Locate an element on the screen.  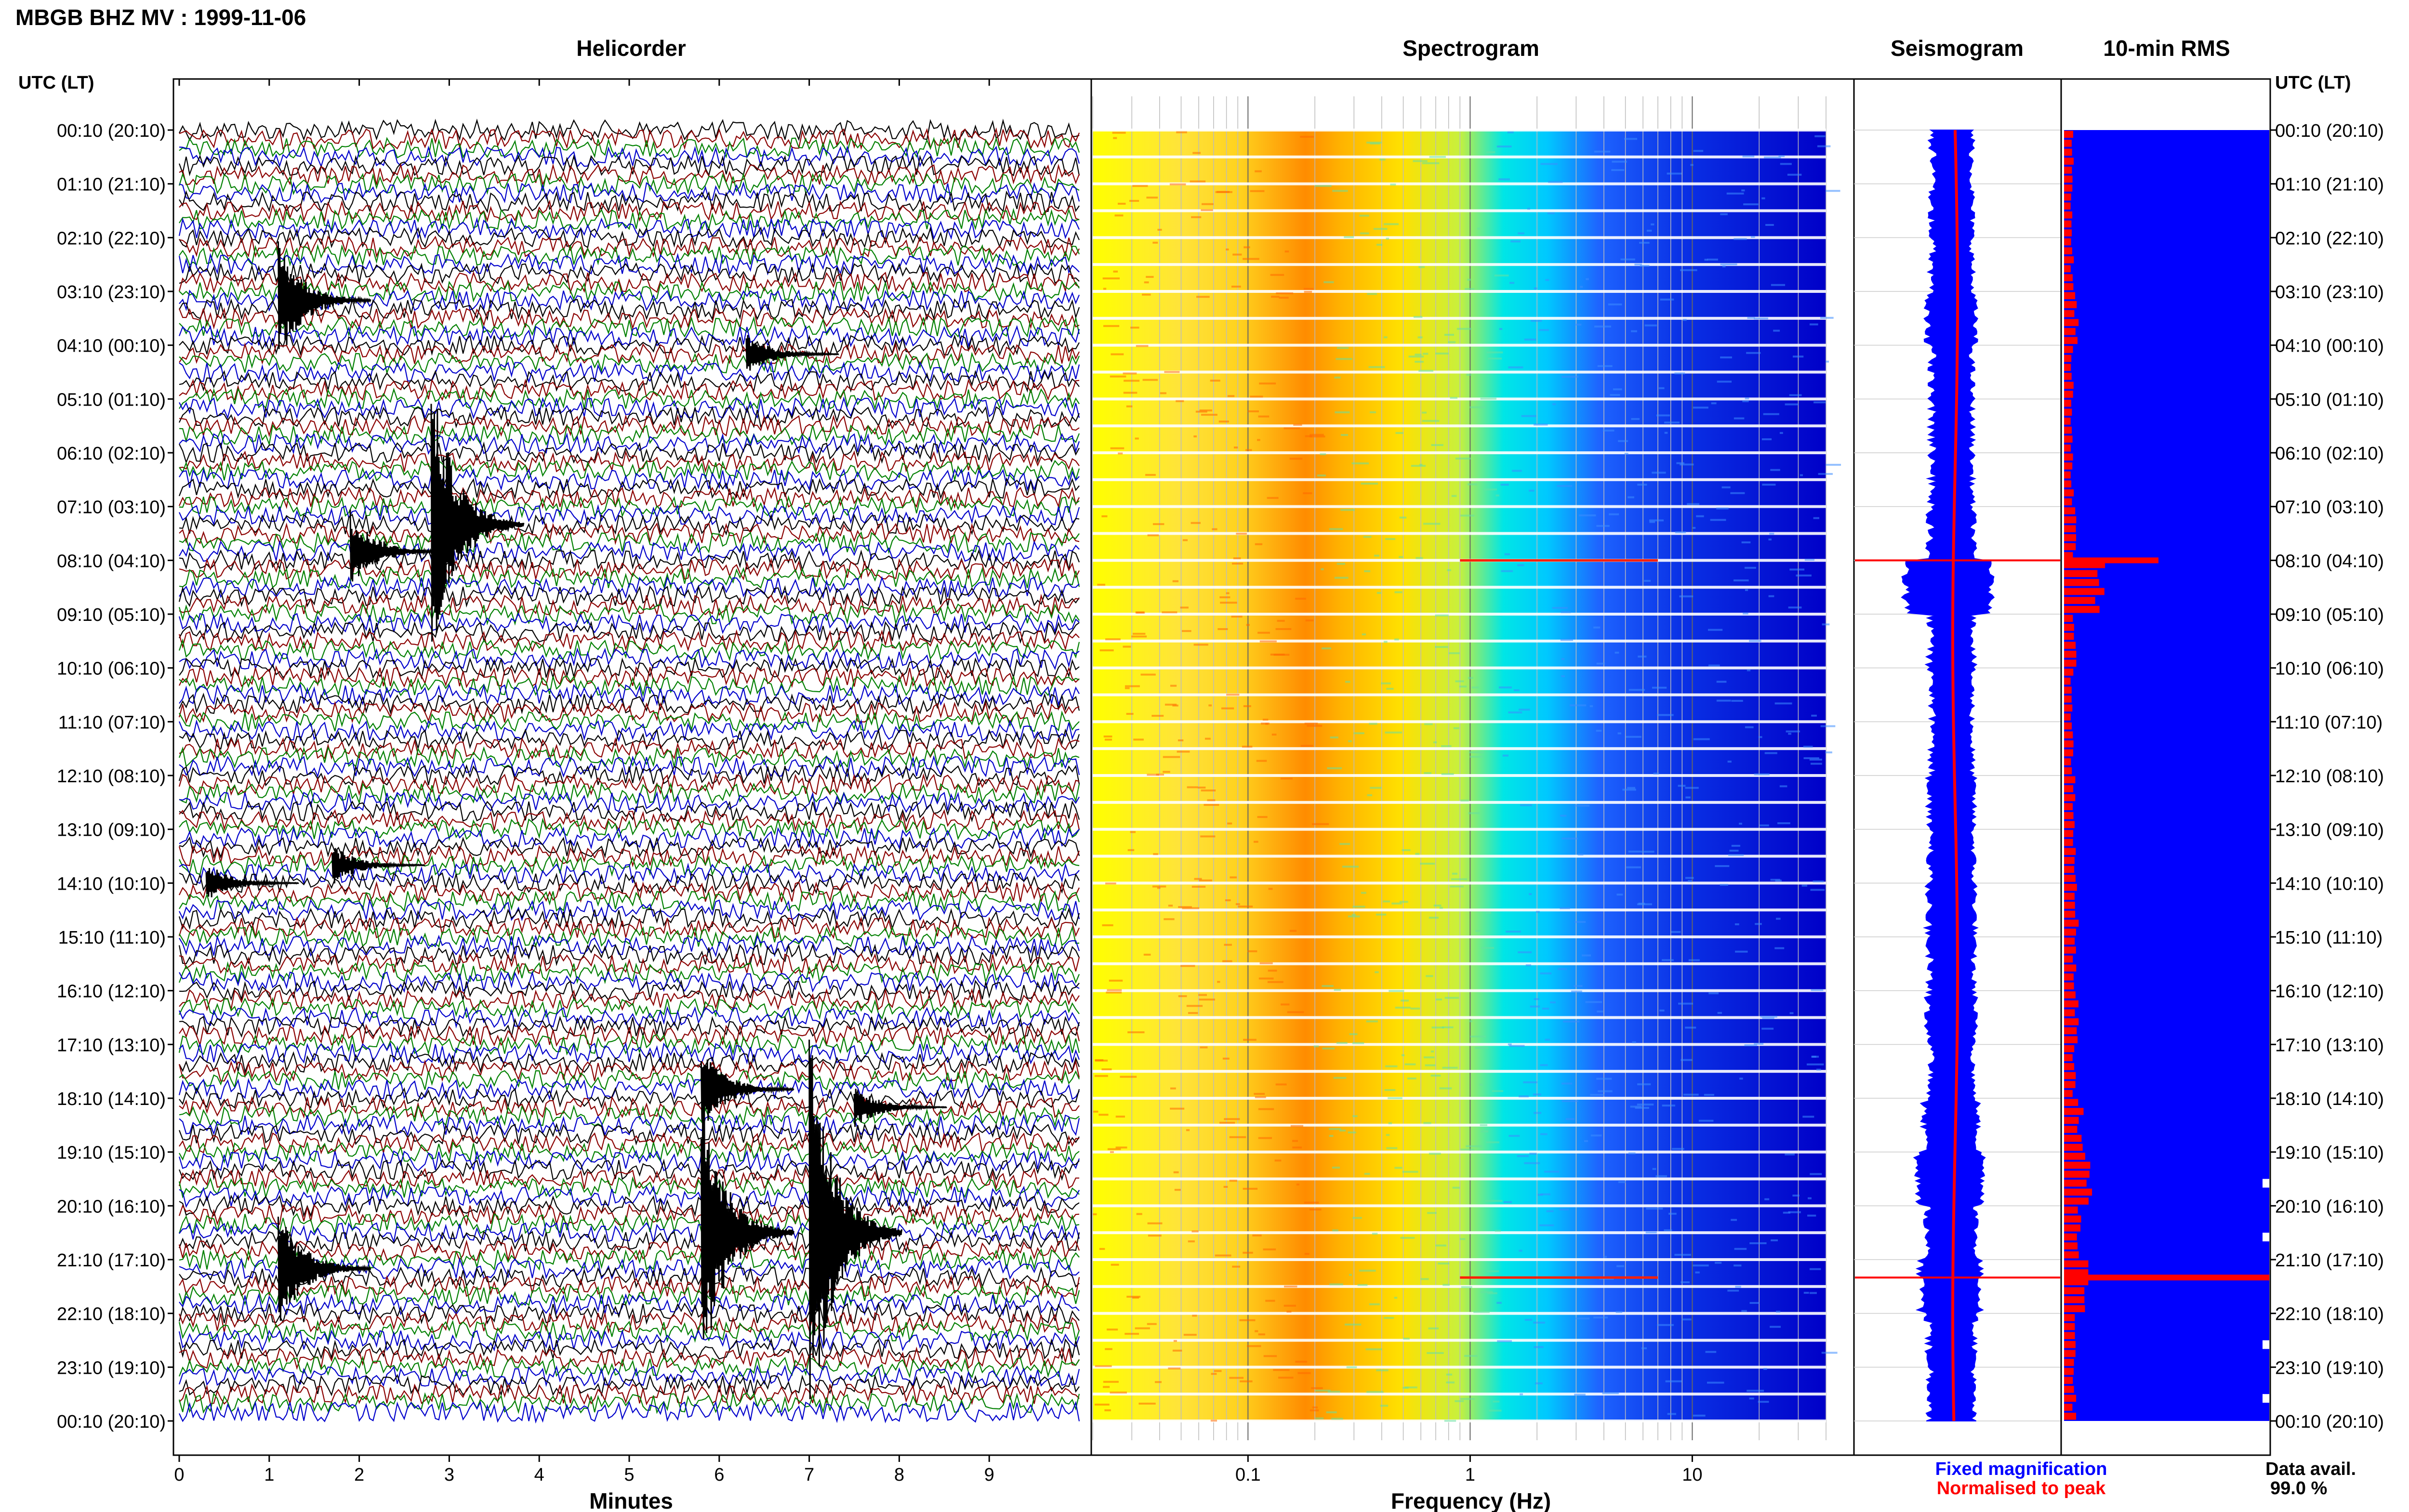
spec-x-tick-label: 0.1 is located at coordinates (1248, 1475).